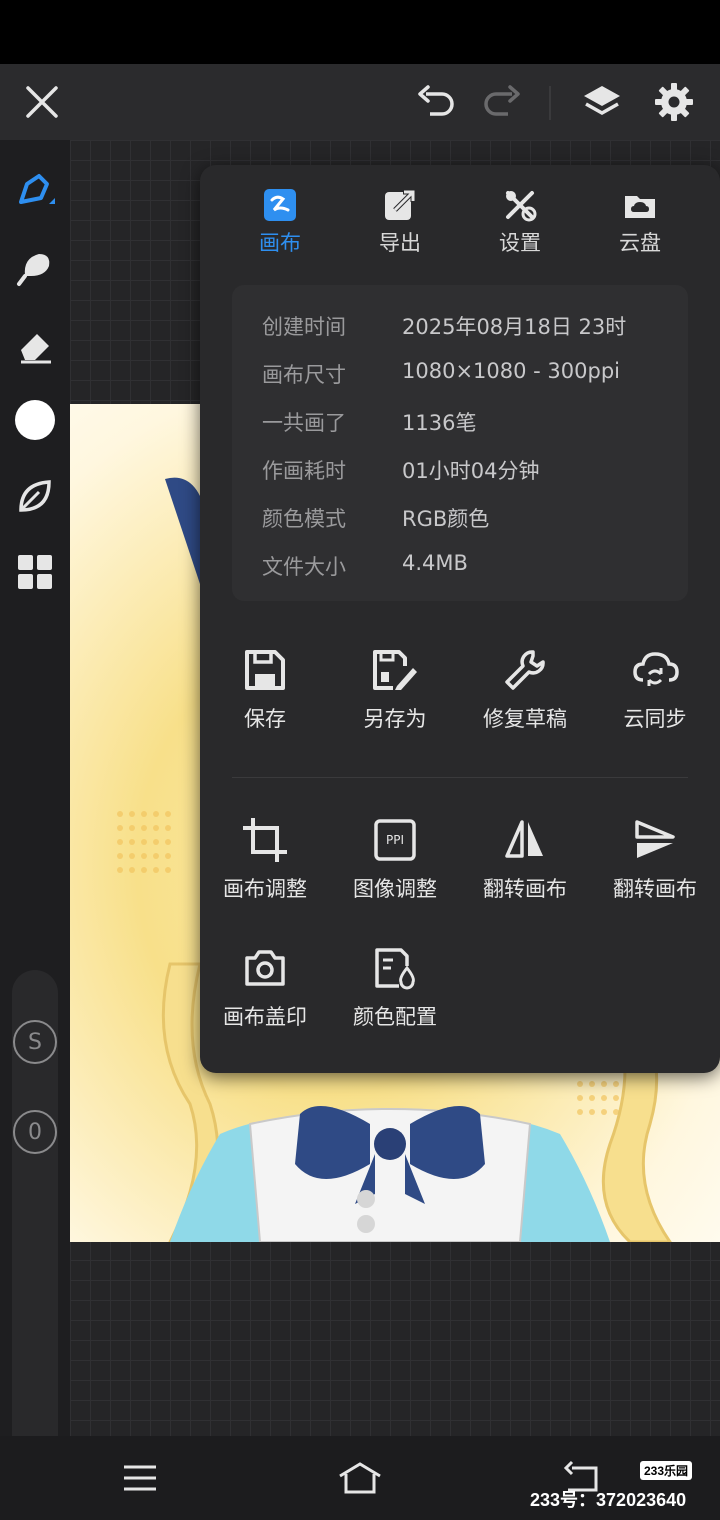  Describe the element at coordinates (35, 572) in the screenshot. I see `grid-icon` at that location.